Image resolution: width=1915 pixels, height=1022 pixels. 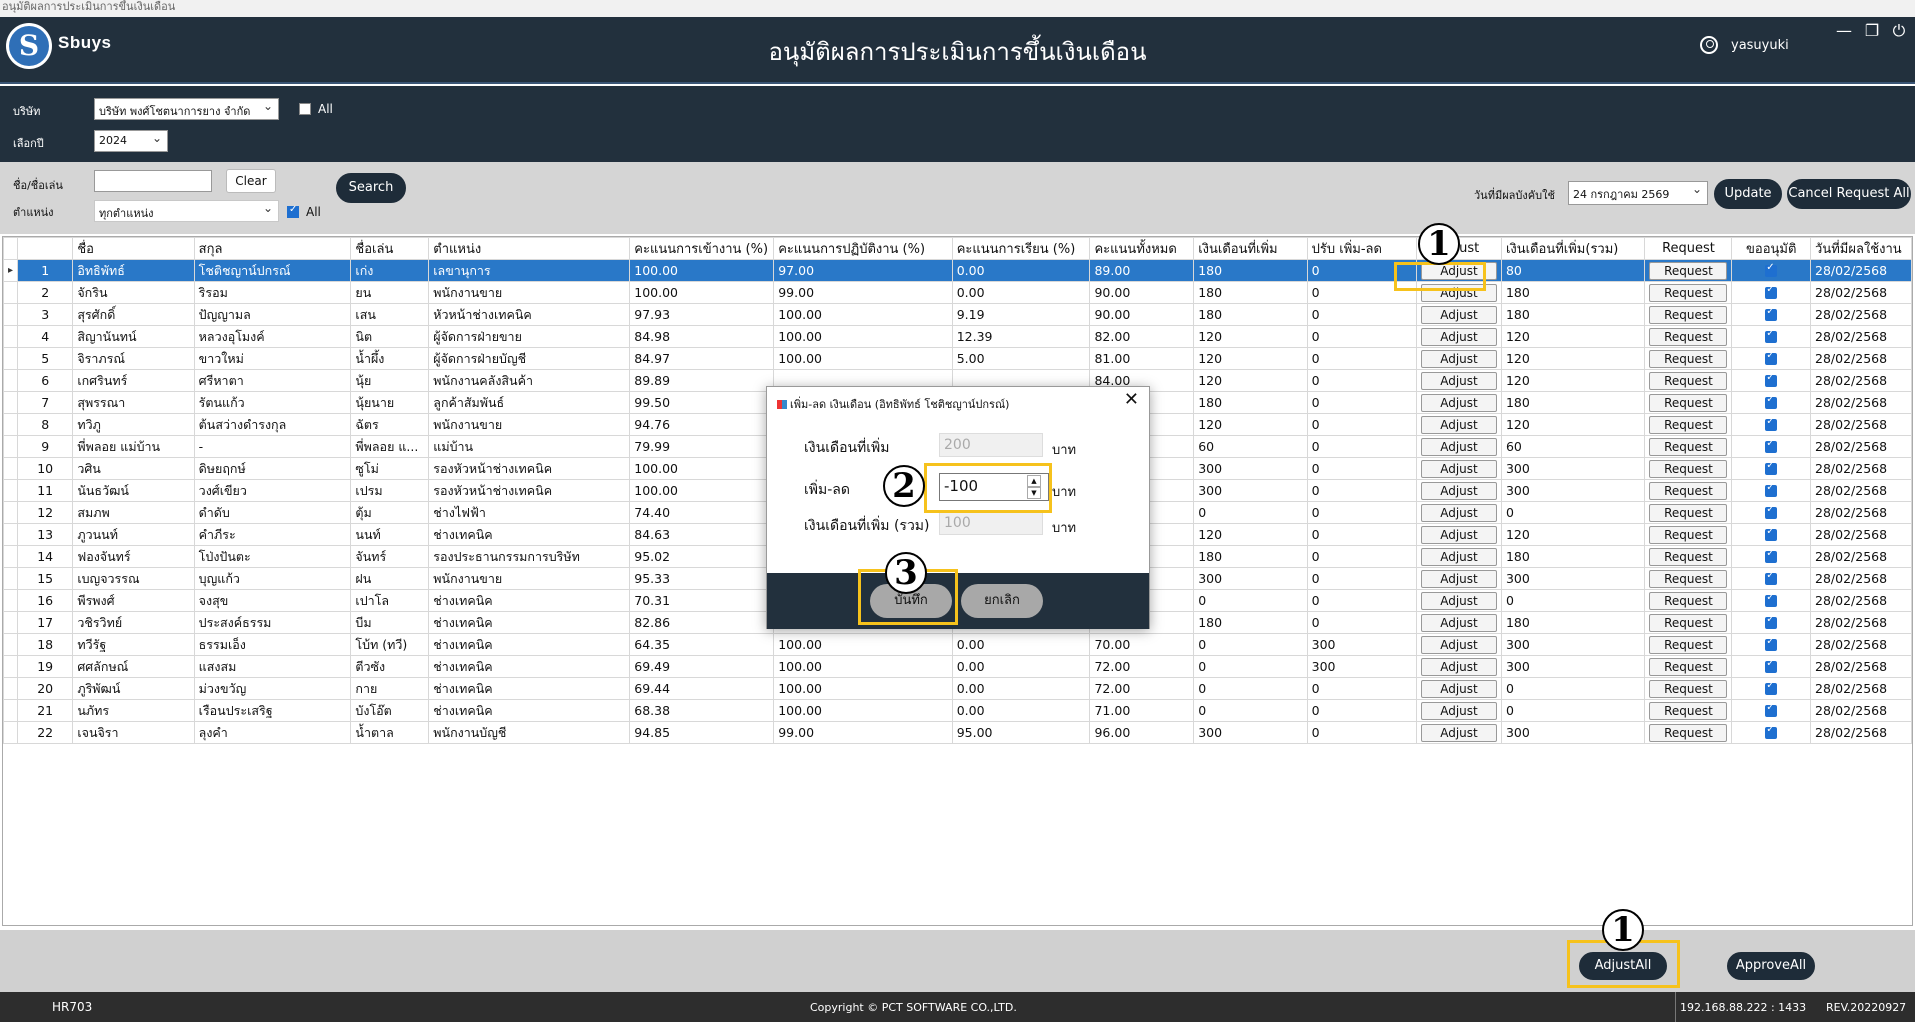 What do you see at coordinates (1021, 248) in the screenshot?
I see `column-header: คะแนนการเรียน (%)` at bounding box center [1021, 248].